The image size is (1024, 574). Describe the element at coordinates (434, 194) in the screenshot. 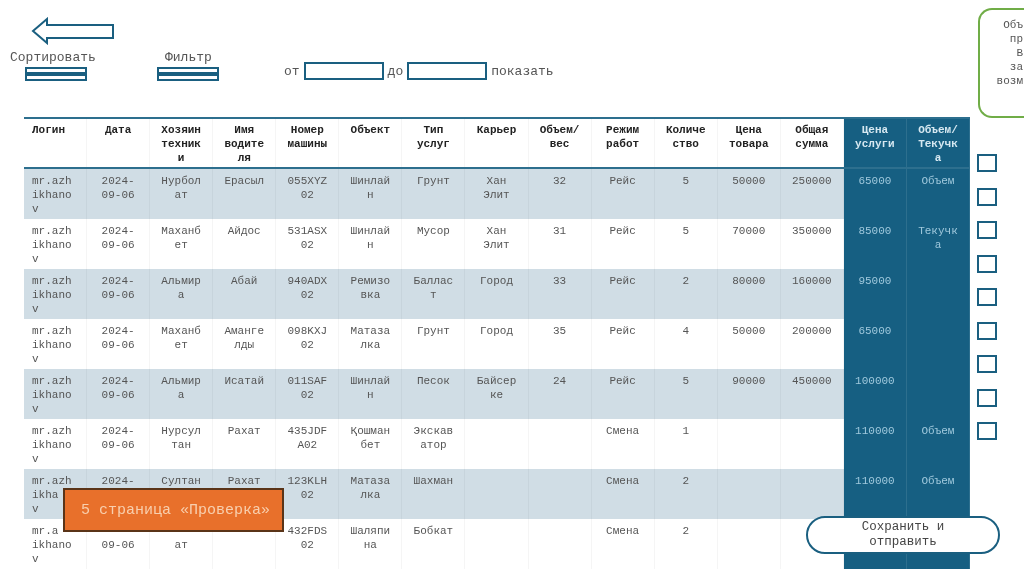

I see `table-cell: Грунт` at that location.